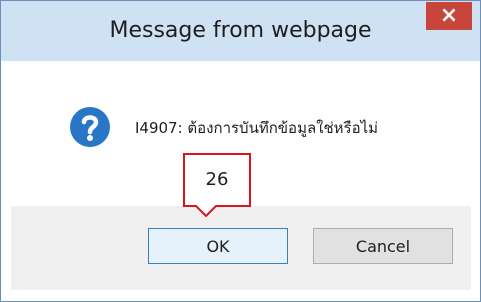 The height and width of the screenshot is (302, 481). Describe the element at coordinates (217, 180) in the screenshot. I see `step-callout: 26` at that location.